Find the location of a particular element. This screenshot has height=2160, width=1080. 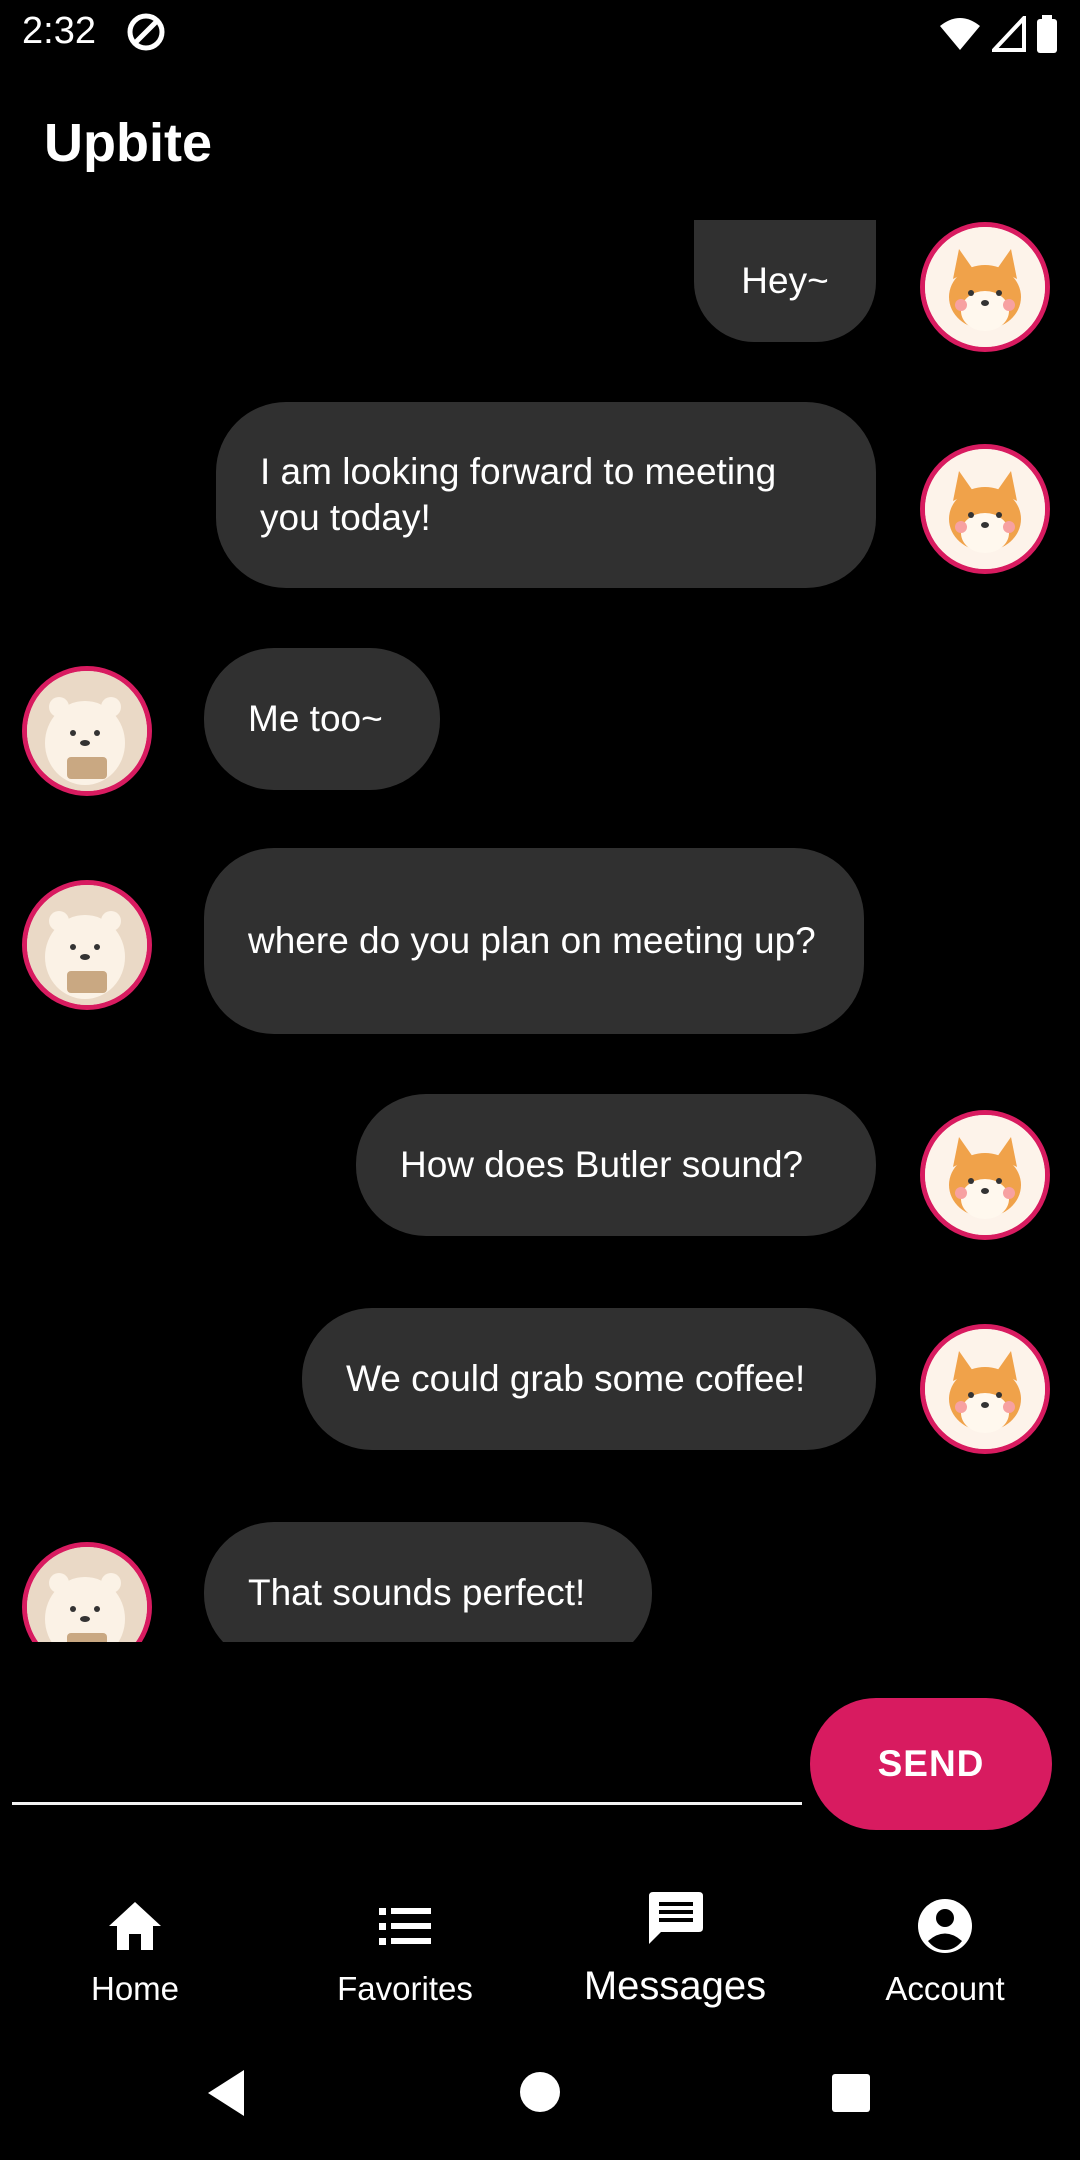

system-navigation-bar is located at coordinates (540, 2095).